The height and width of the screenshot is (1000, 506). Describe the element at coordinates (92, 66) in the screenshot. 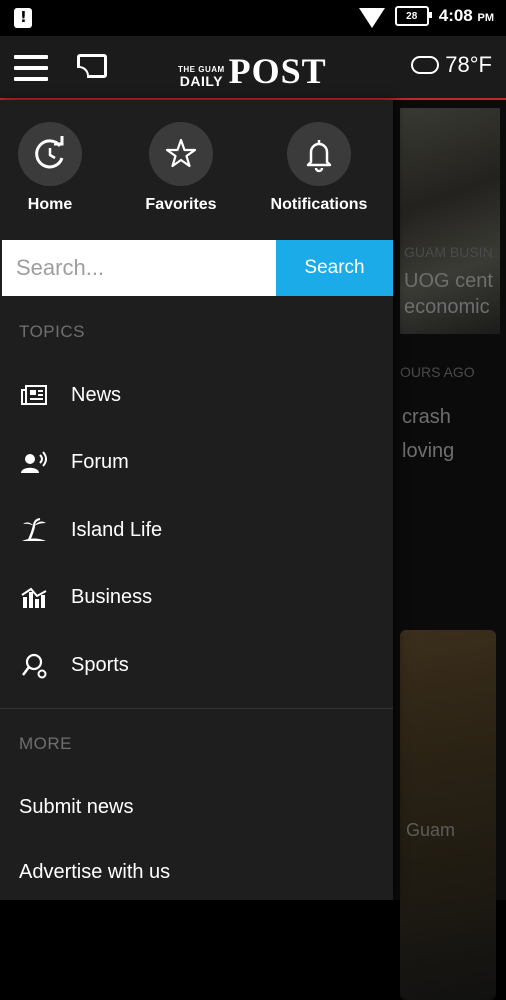

I see `cast-icon` at that location.